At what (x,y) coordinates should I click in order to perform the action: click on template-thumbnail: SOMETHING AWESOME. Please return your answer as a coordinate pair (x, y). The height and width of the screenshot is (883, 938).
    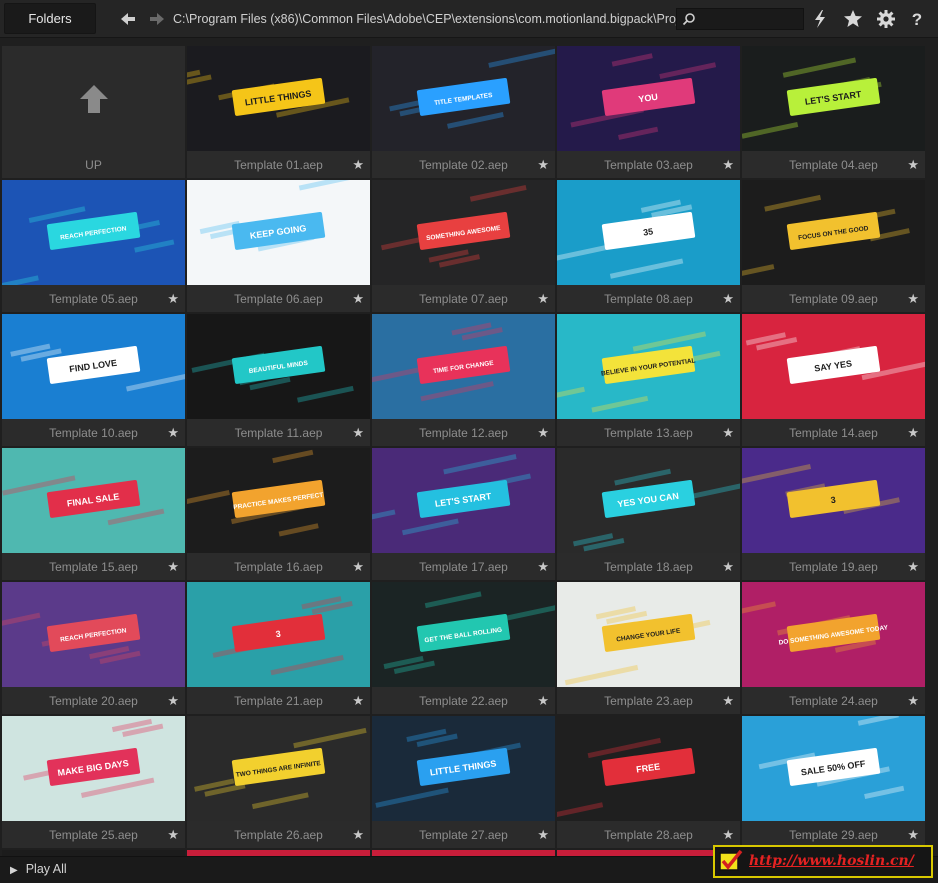
    Looking at the image, I should click on (463, 232).